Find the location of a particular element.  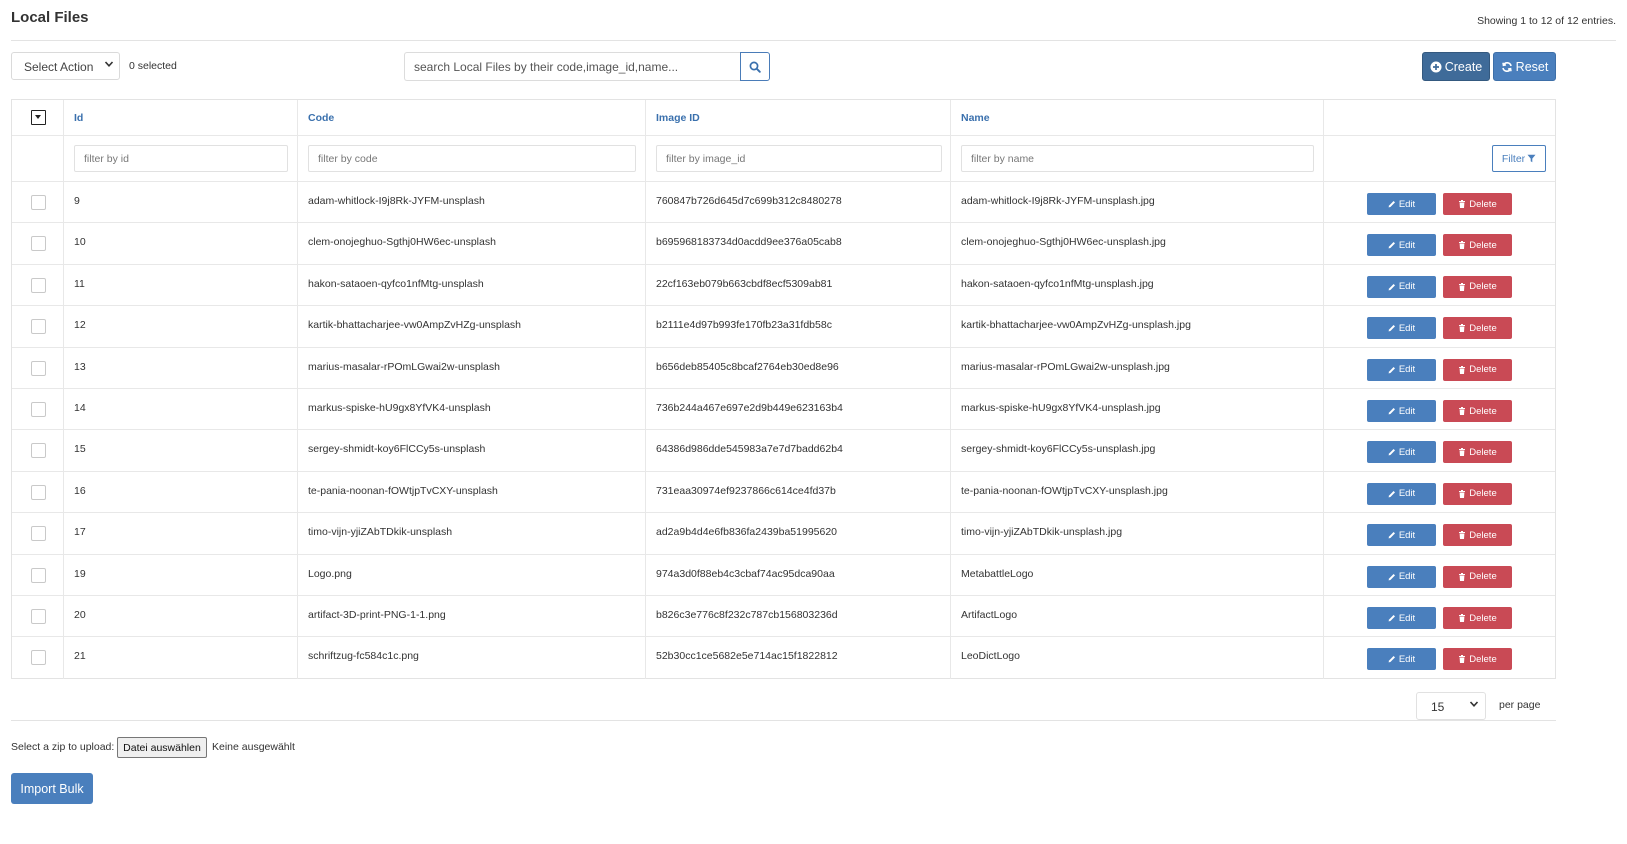

reset-button: Reset is located at coordinates (1524, 66).